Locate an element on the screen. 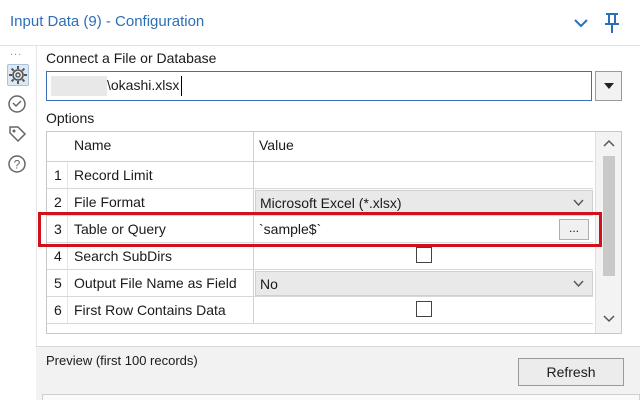  tag-icon is located at coordinates (18, 135).